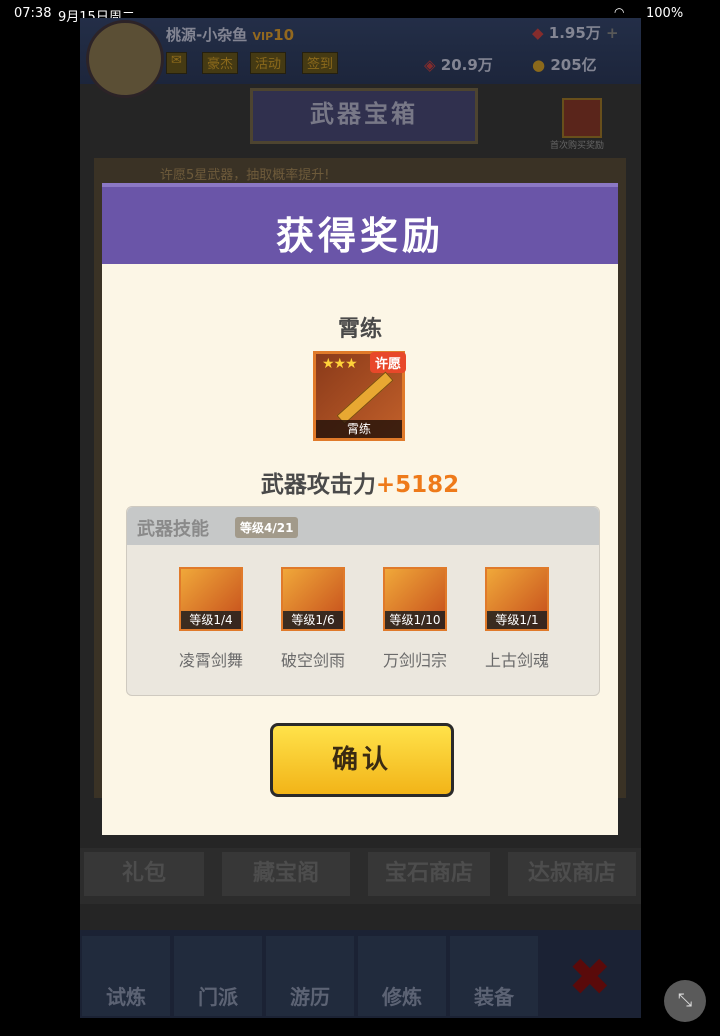 This screenshot has height=1036, width=720. What do you see at coordinates (415, 599) in the screenshot?
I see `skill-icon: 等级1/10` at bounding box center [415, 599].